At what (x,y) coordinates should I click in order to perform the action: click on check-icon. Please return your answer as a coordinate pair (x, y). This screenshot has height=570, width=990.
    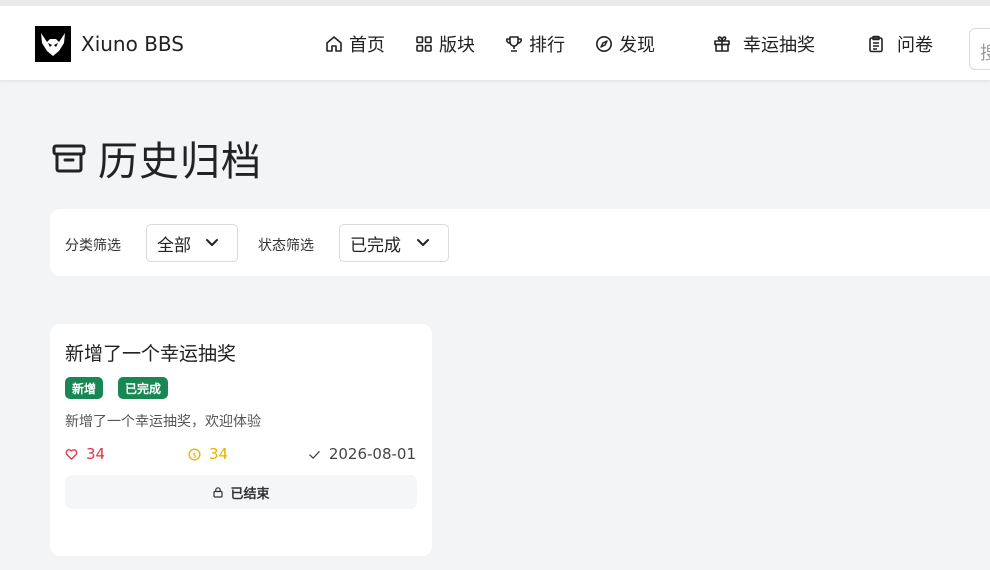
    Looking at the image, I should click on (314, 454).